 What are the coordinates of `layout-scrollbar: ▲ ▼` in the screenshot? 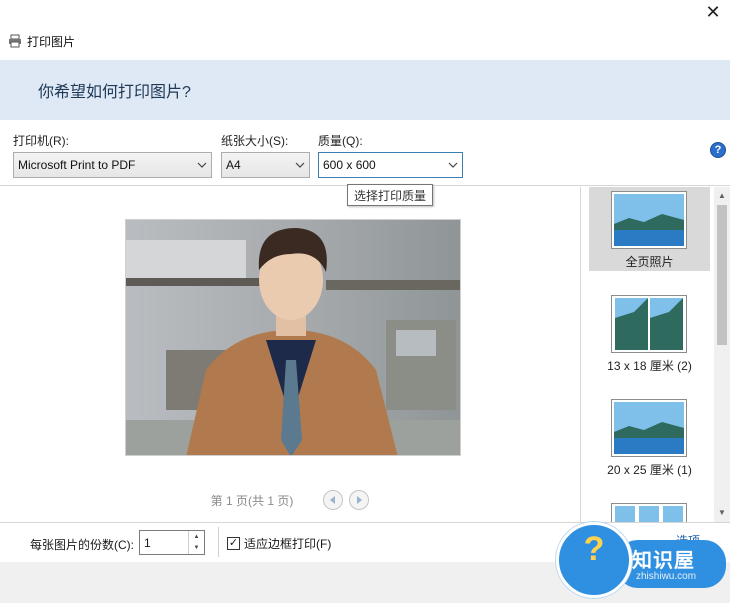 It's located at (722, 354).